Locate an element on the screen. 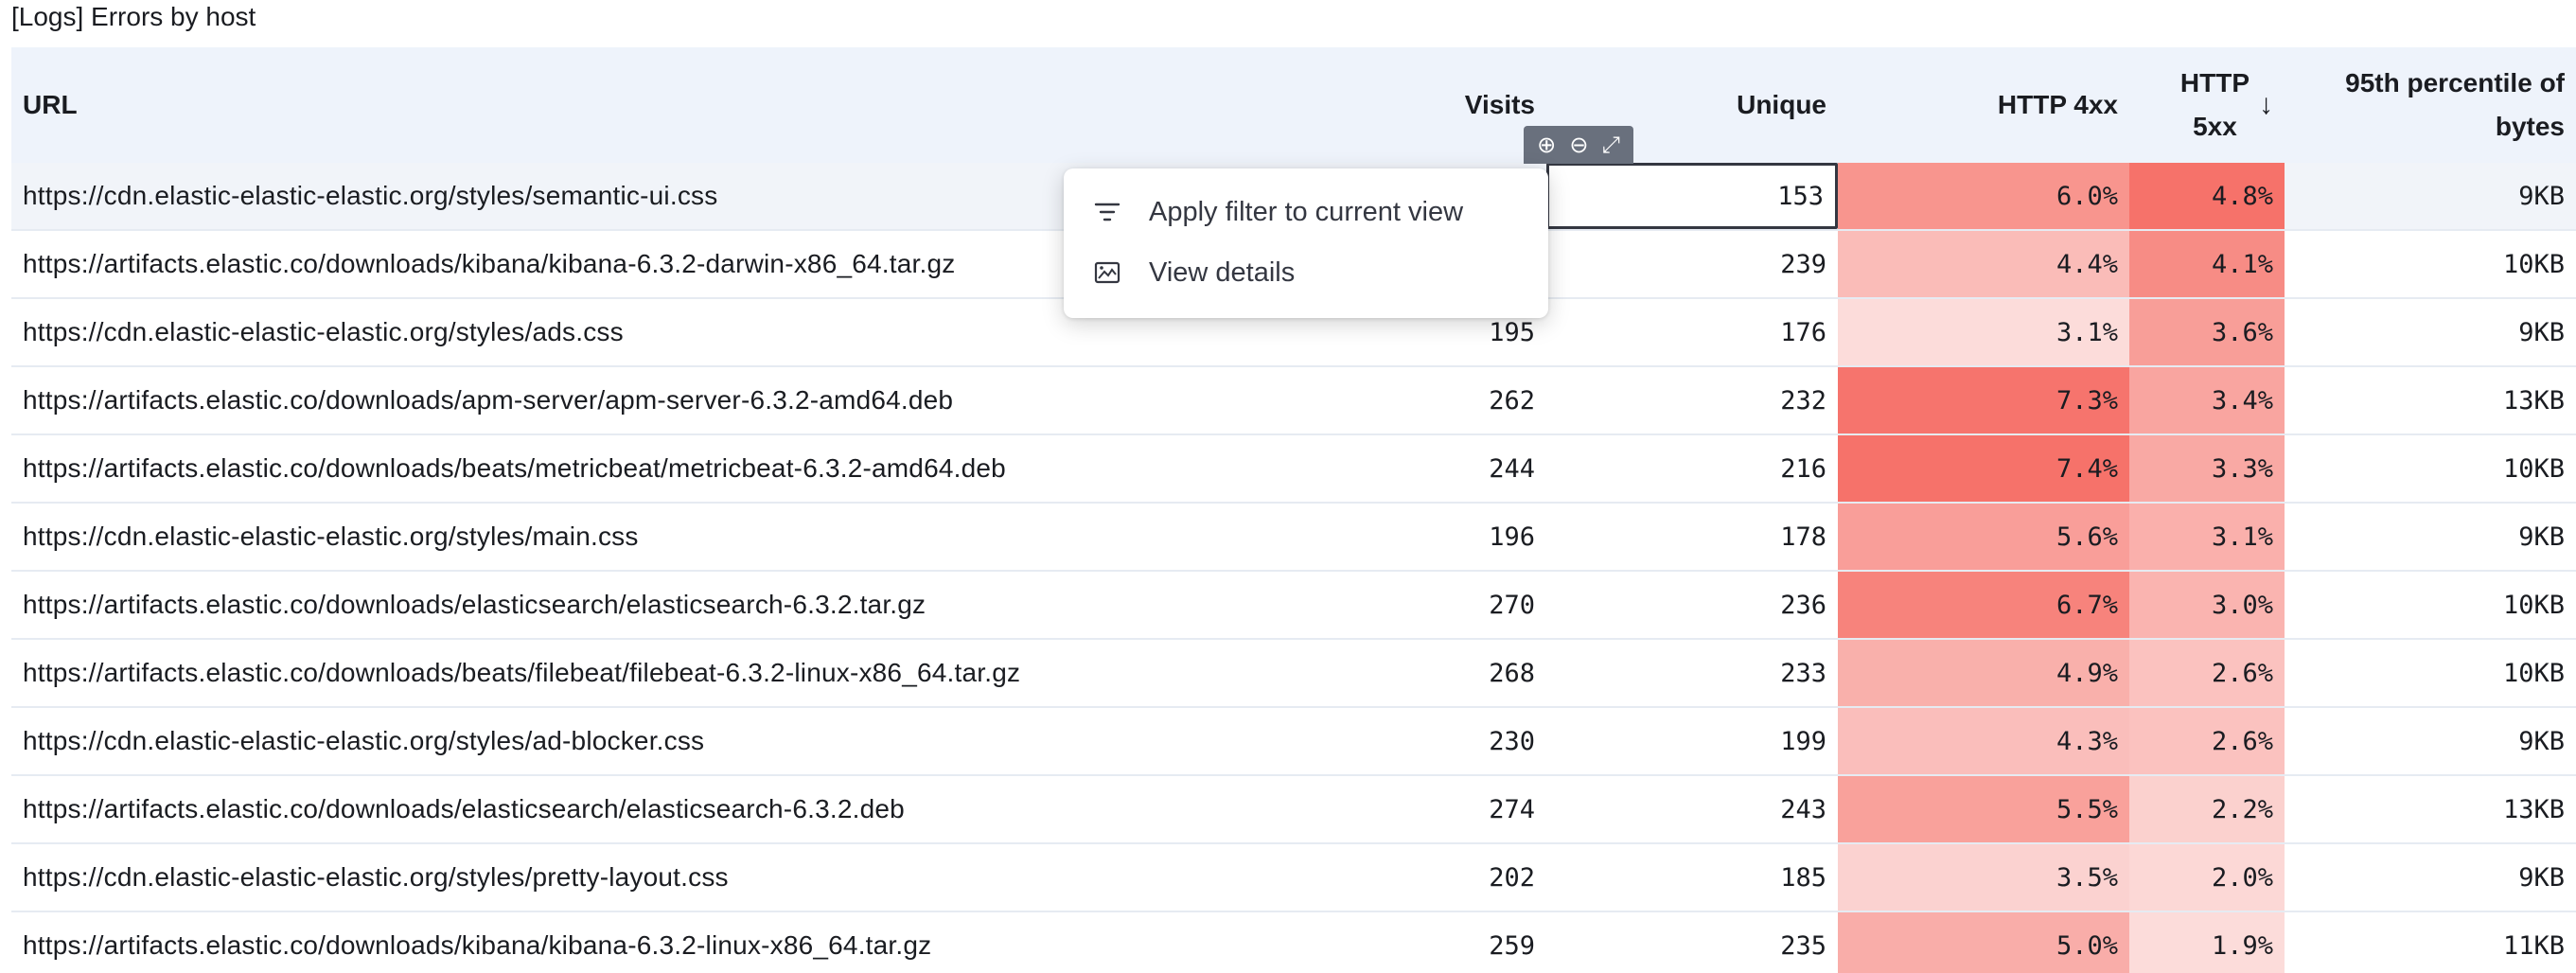 The height and width of the screenshot is (973, 2576). column-header-http5xx: HTTP 5xx ↓ is located at coordinates (2207, 105).